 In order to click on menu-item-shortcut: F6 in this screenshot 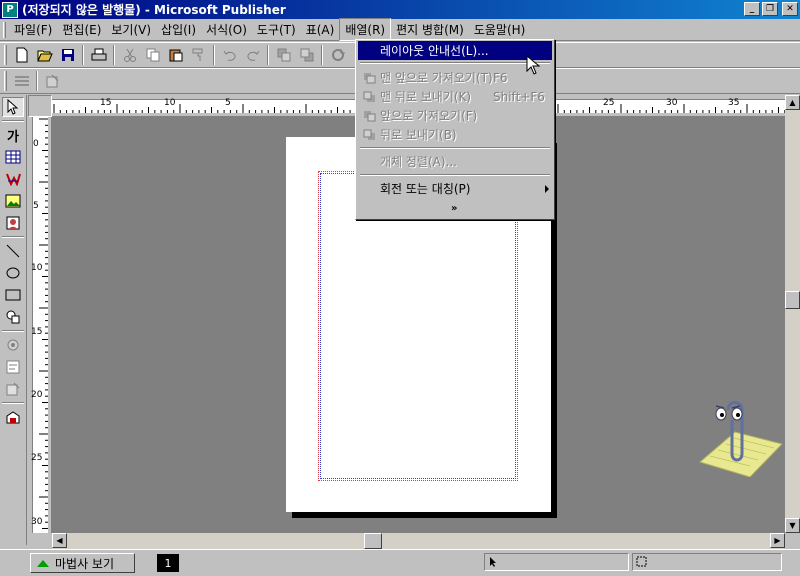, I will do `click(500, 77)`.